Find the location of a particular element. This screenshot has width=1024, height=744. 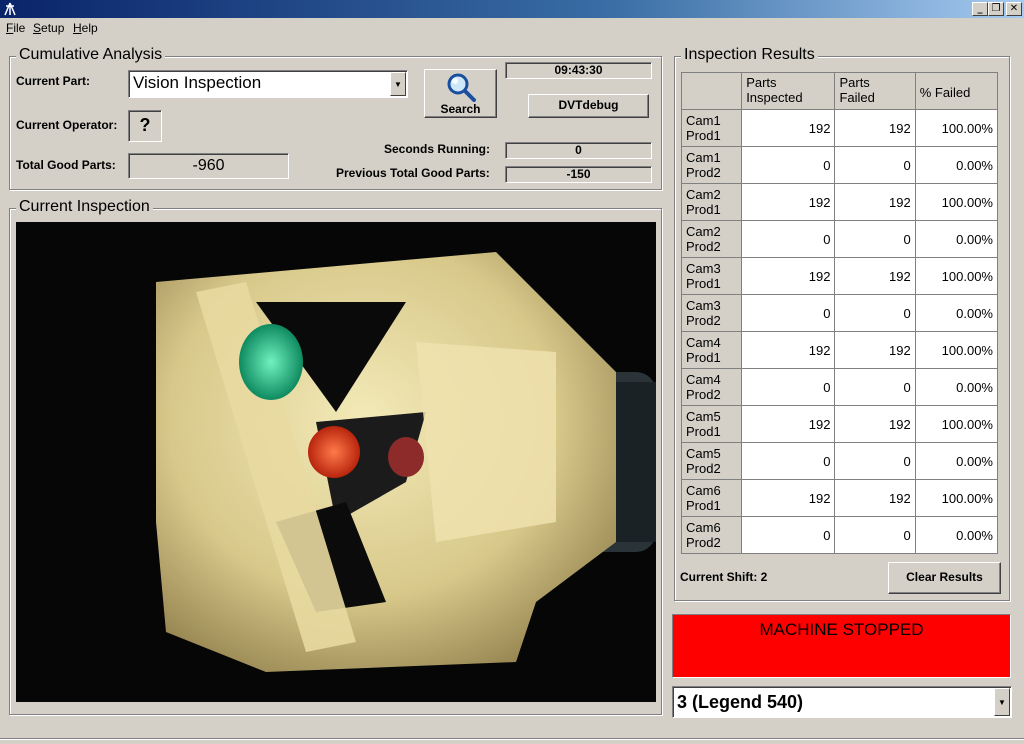

minimize-button: _ is located at coordinates (980, 9).